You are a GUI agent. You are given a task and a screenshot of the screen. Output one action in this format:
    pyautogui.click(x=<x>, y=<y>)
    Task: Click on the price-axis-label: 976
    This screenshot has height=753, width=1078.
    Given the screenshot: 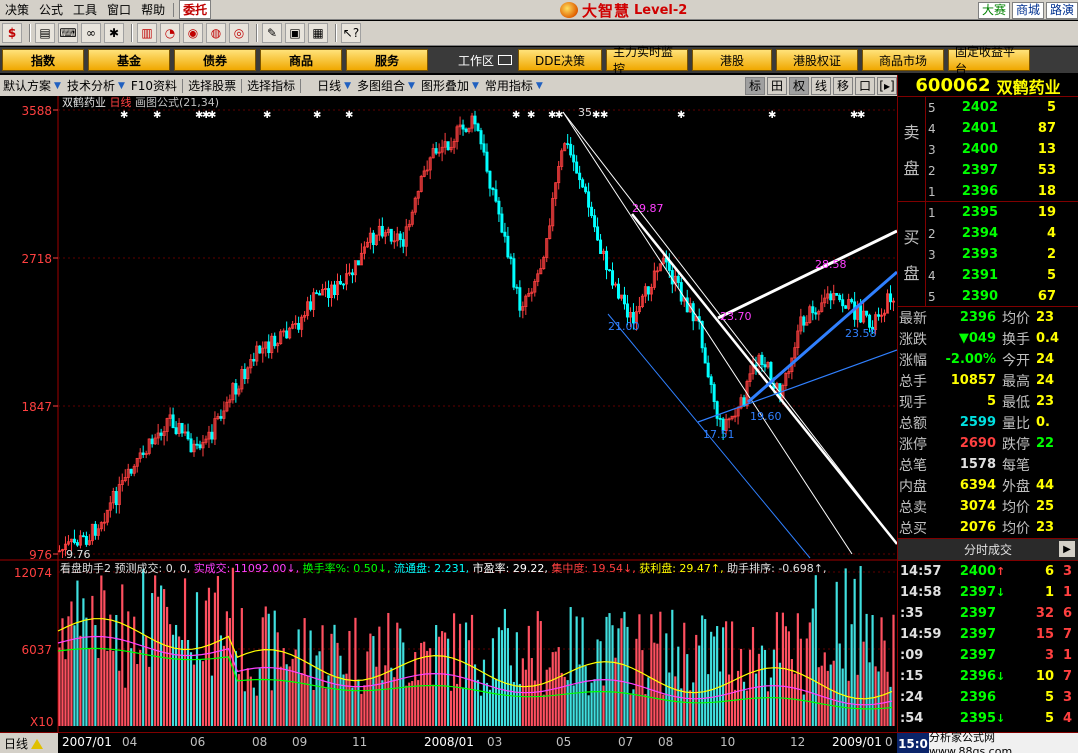 What is the action you would take?
    pyautogui.click(x=40, y=555)
    